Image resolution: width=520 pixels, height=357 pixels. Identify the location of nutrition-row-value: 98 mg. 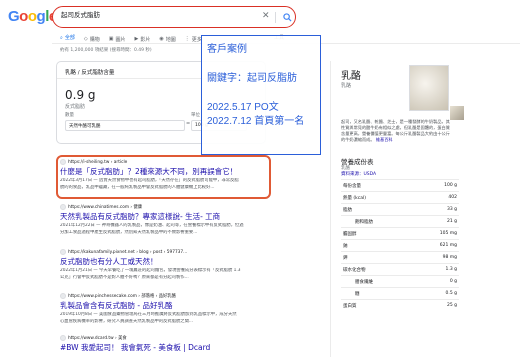
(449, 257).